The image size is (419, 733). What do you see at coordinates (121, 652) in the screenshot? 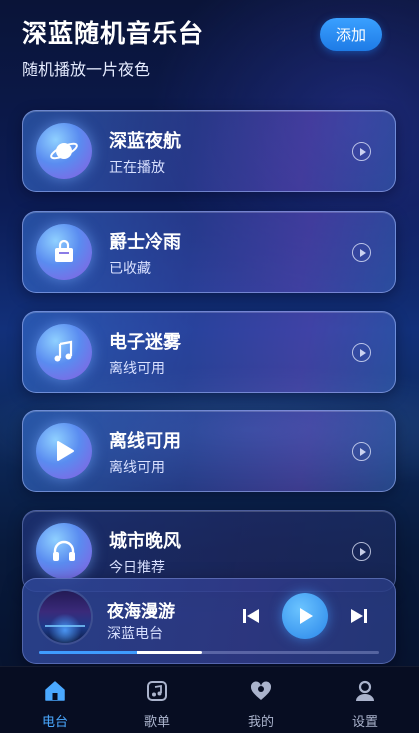
I see `progress-fill` at bounding box center [121, 652].